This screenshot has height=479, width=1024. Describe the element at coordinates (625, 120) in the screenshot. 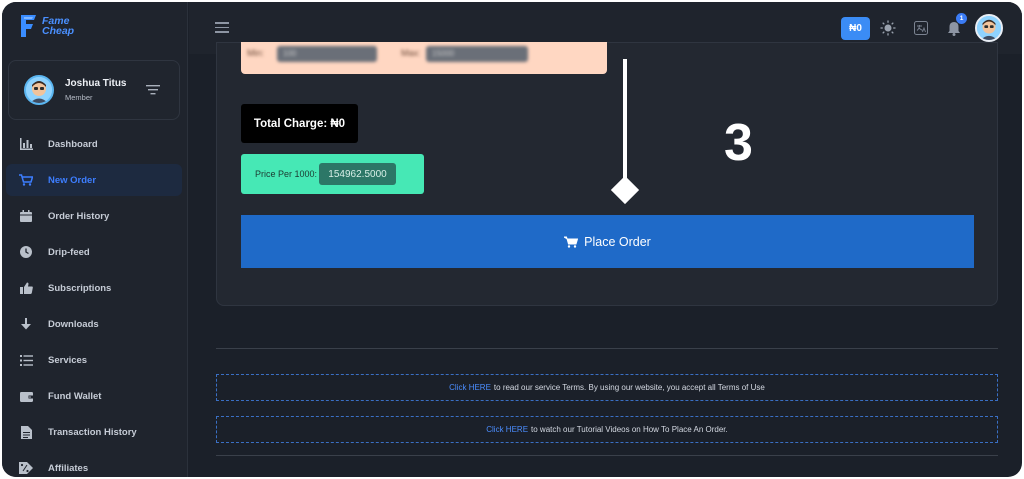

I see `annotation-arrow-line` at that location.